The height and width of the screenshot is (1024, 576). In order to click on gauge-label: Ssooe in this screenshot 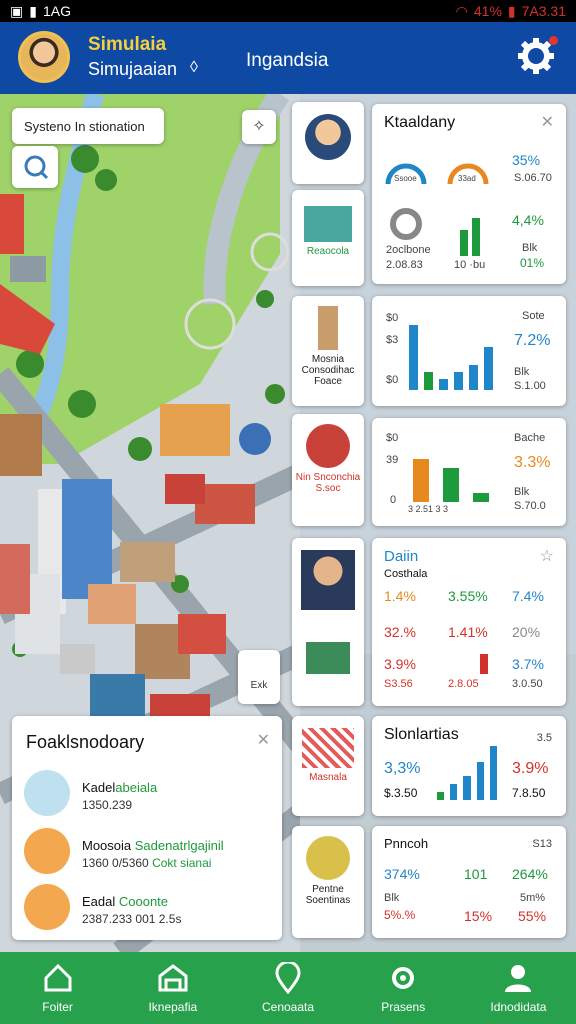, I will do `click(405, 178)`.